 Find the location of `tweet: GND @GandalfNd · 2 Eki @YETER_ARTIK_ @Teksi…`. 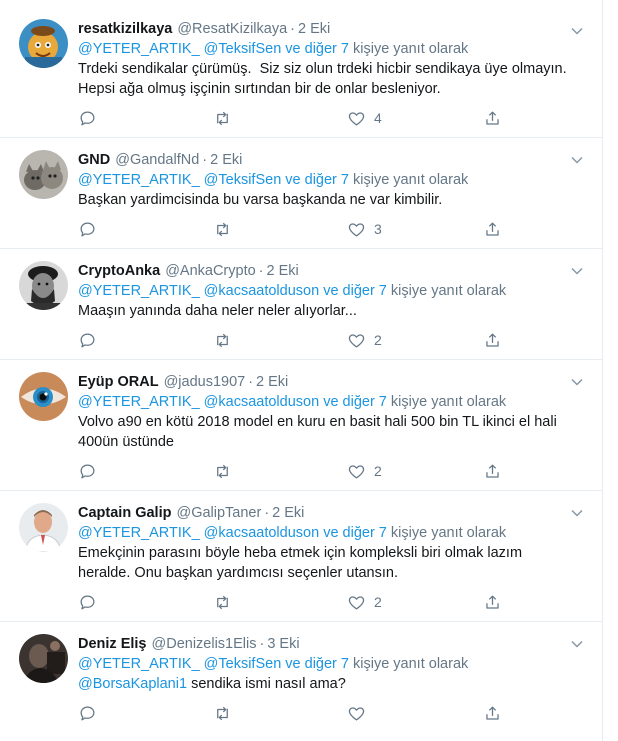

tweet: GND @GandalfNd · 2 Eki @YETER_ARTIK_ @Teksi… is located at coordinates (301, 193).